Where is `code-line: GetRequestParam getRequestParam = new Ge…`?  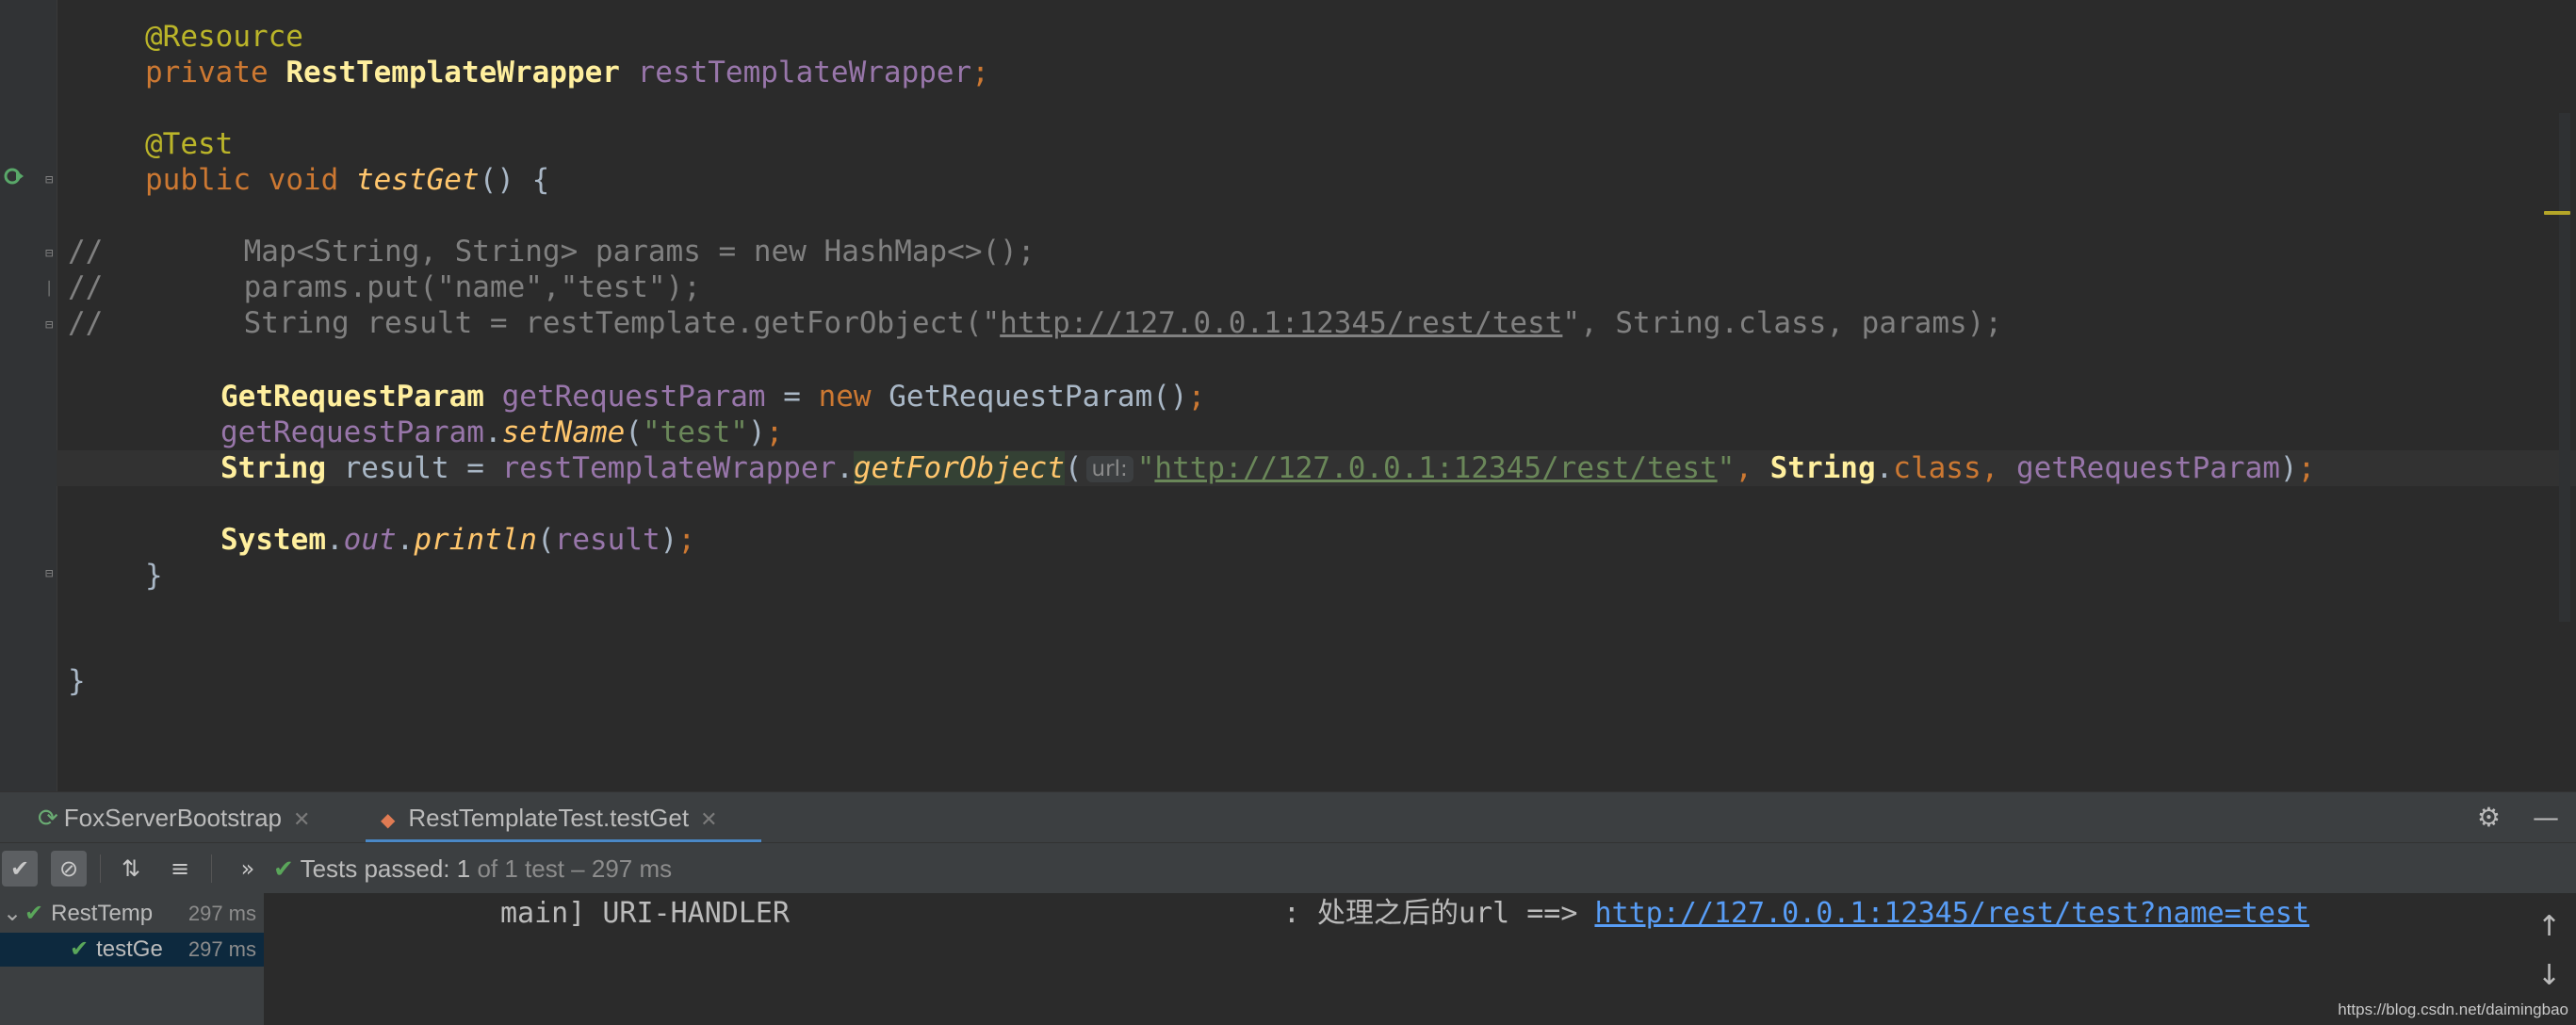 code-line: GetRequestParam getRequestParam = new Ge… is located at coordinates (712, 397).